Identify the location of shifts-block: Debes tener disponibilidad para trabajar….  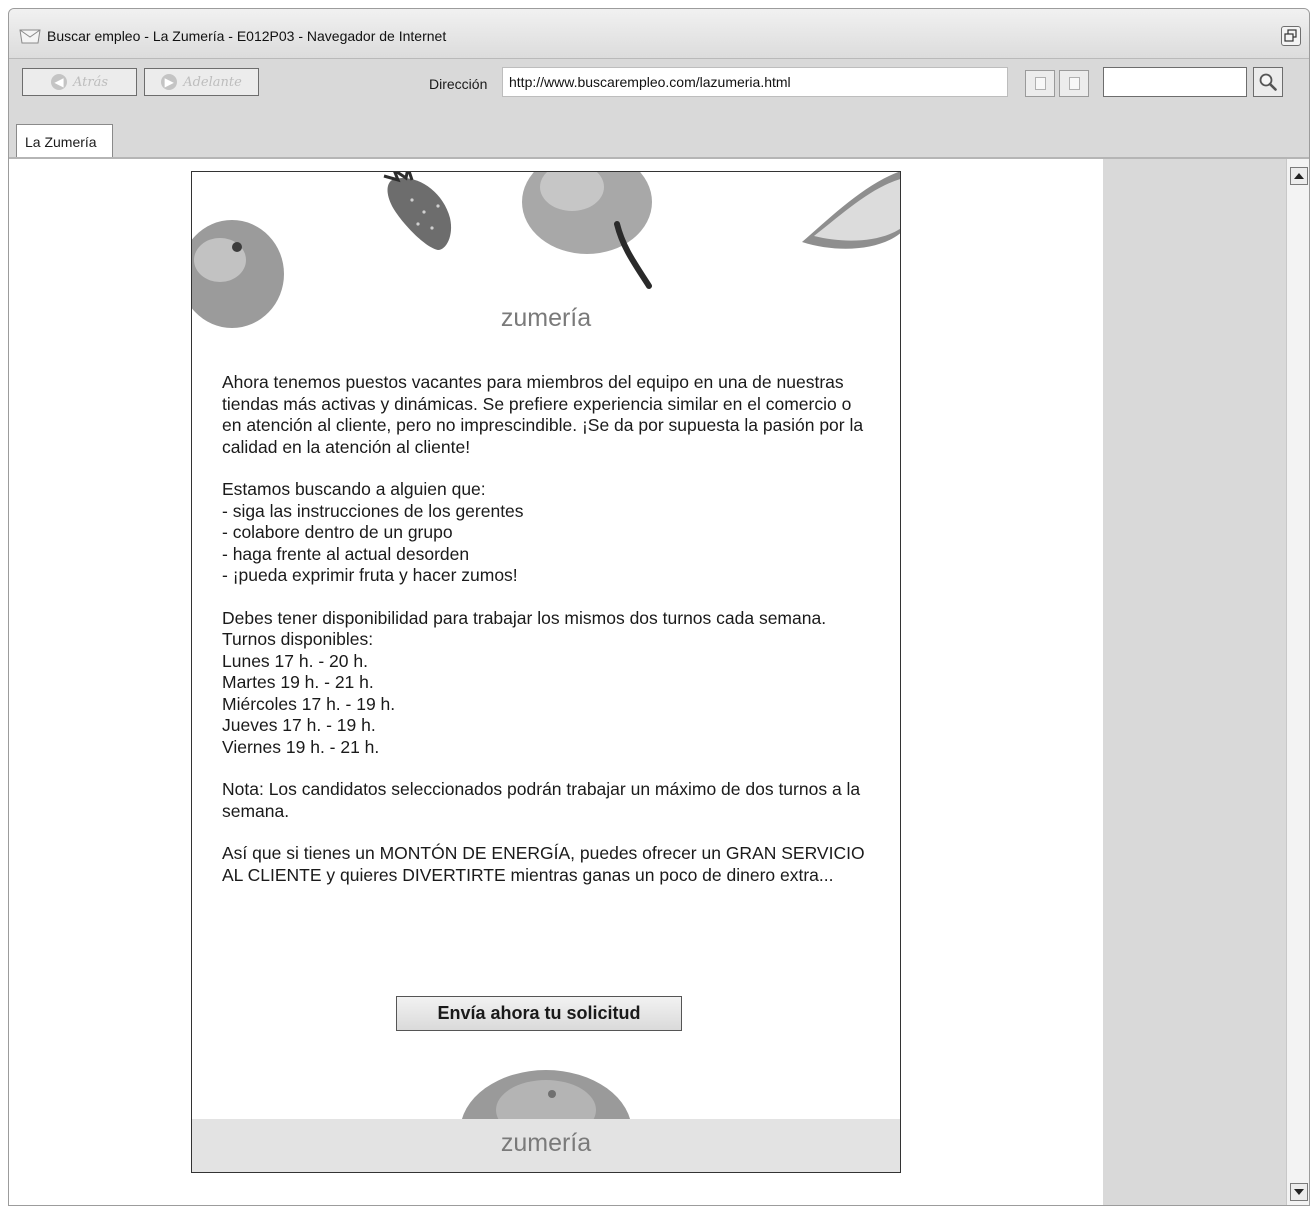
(547, 683).